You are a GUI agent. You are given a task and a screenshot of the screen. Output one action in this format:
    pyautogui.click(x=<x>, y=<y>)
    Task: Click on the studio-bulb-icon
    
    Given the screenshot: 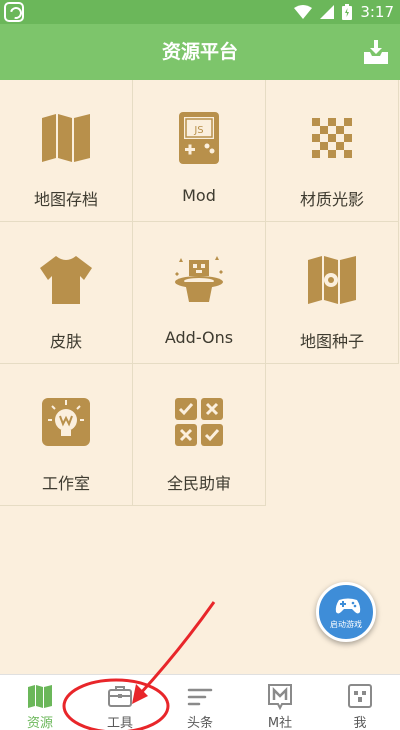 What is the action you would take?
    pyautogui.click(x=66, y=422)
    